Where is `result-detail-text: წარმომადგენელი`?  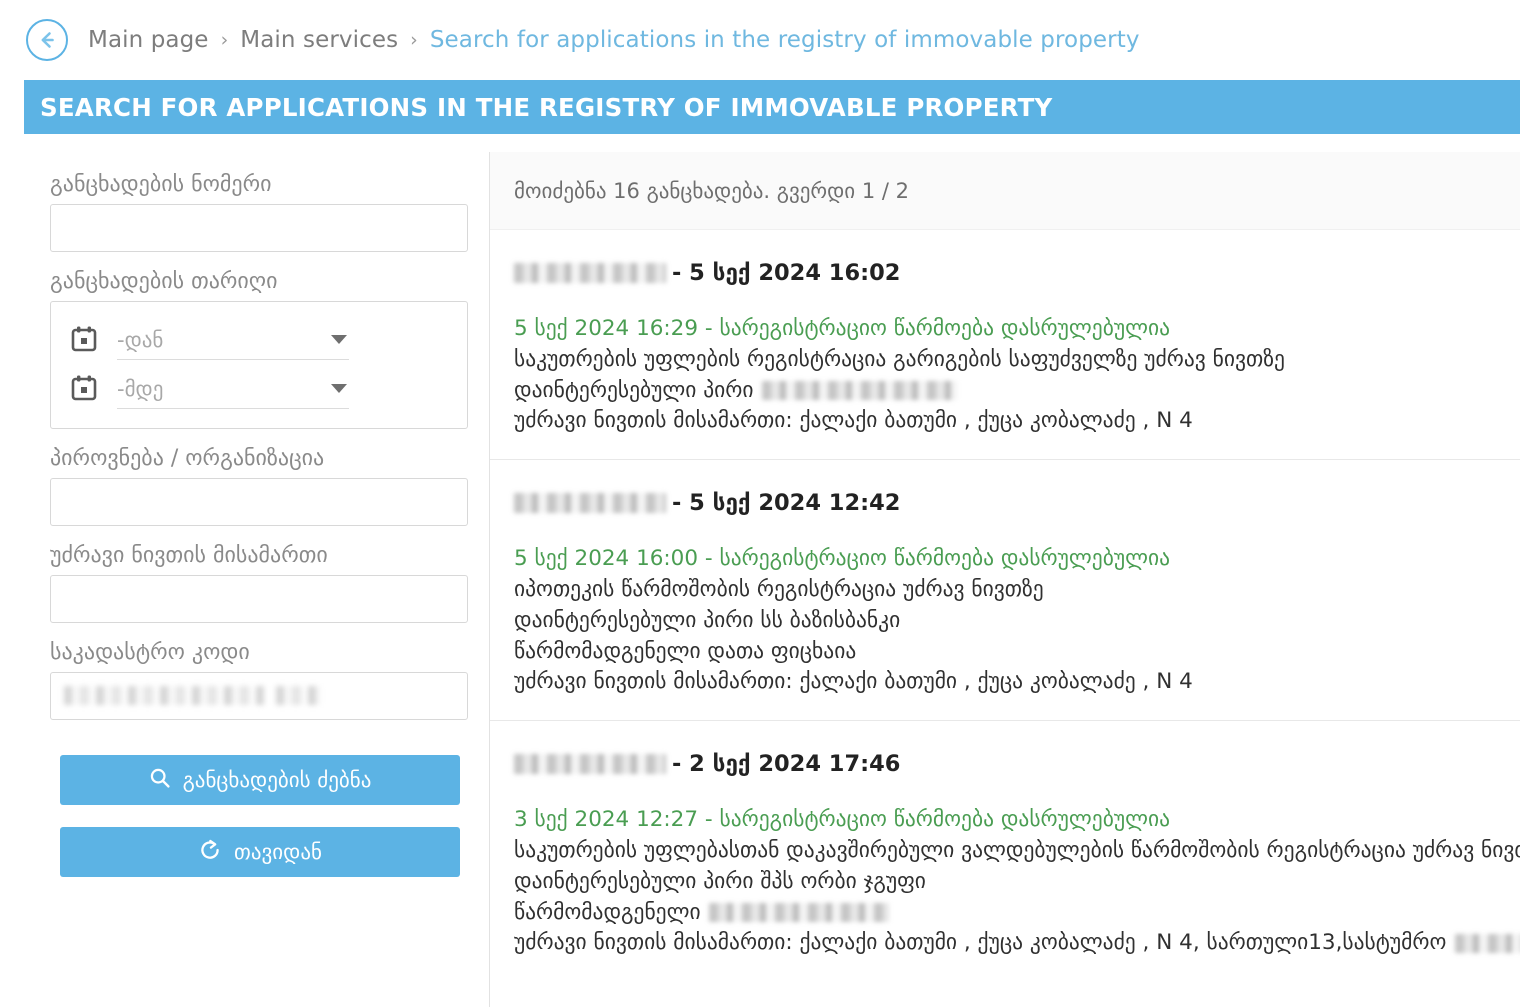 result-detail-text: წარმომადგენელი is located at coordinates (607, 912).